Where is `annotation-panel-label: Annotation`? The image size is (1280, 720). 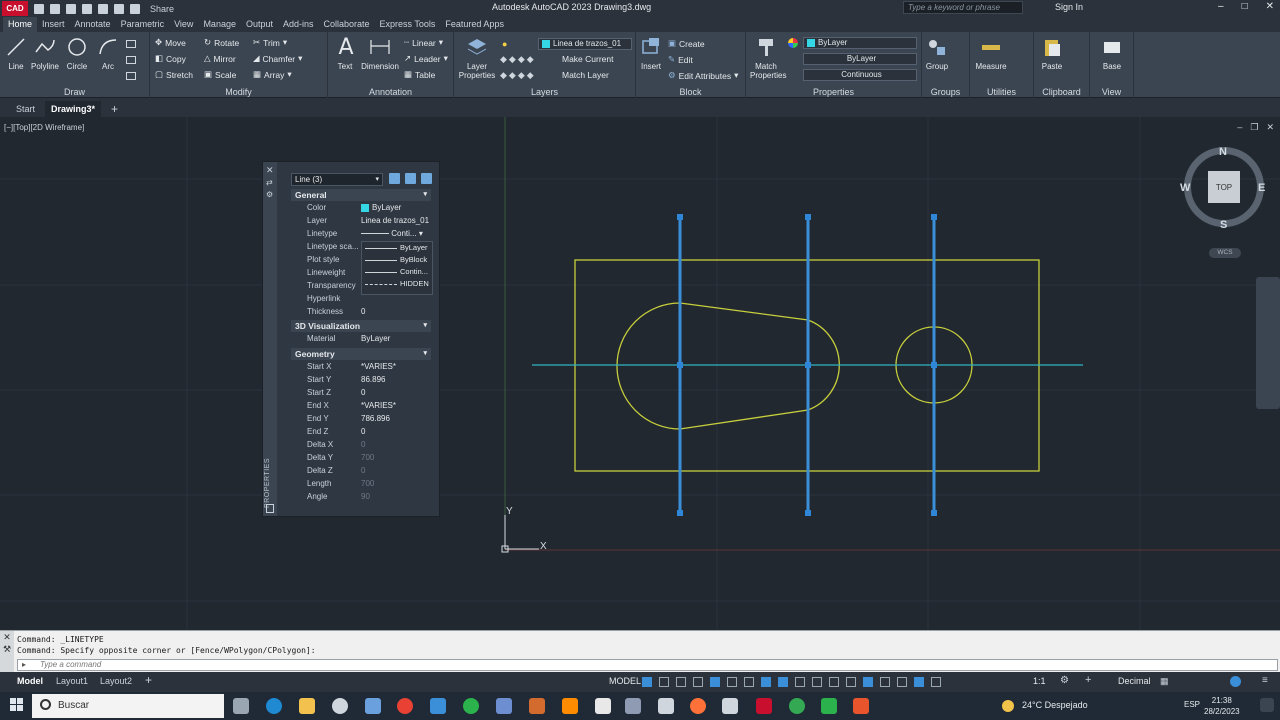 annotation-panel-label: Annotation is located at coordinates (390, 92).